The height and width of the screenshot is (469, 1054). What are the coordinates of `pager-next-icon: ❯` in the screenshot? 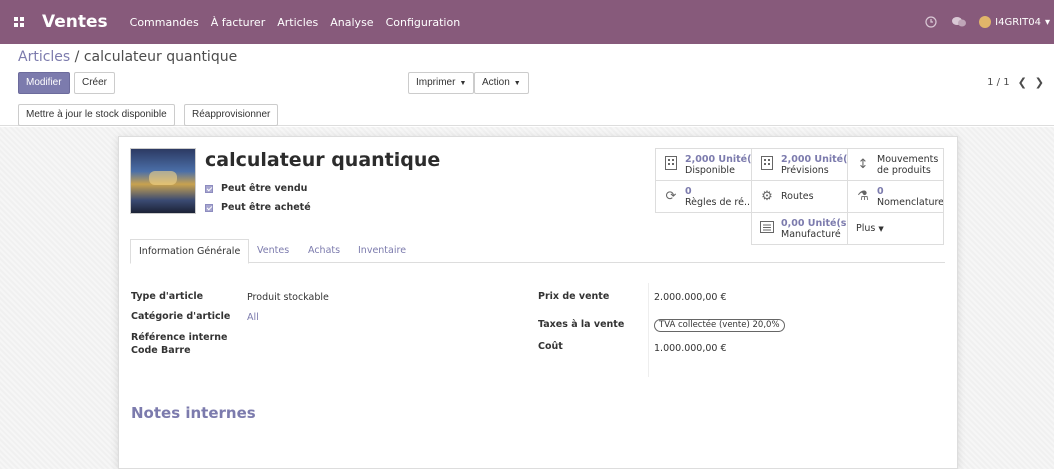 It's located at (1039, 82).